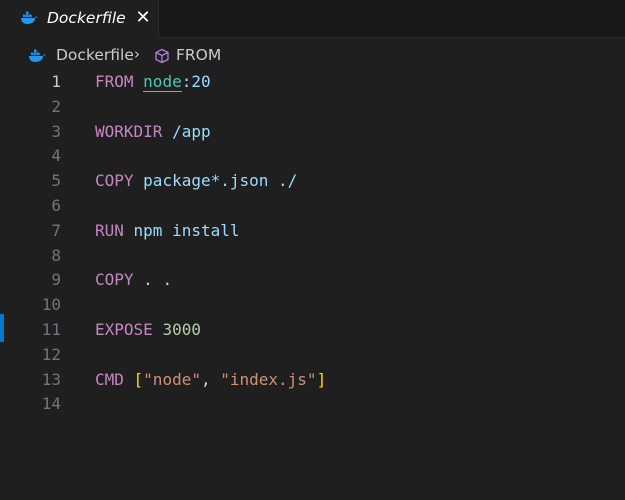 The height and width of the screenshot is (500, 625). I want to click on code-text: COPY . ., so click(133, 280).